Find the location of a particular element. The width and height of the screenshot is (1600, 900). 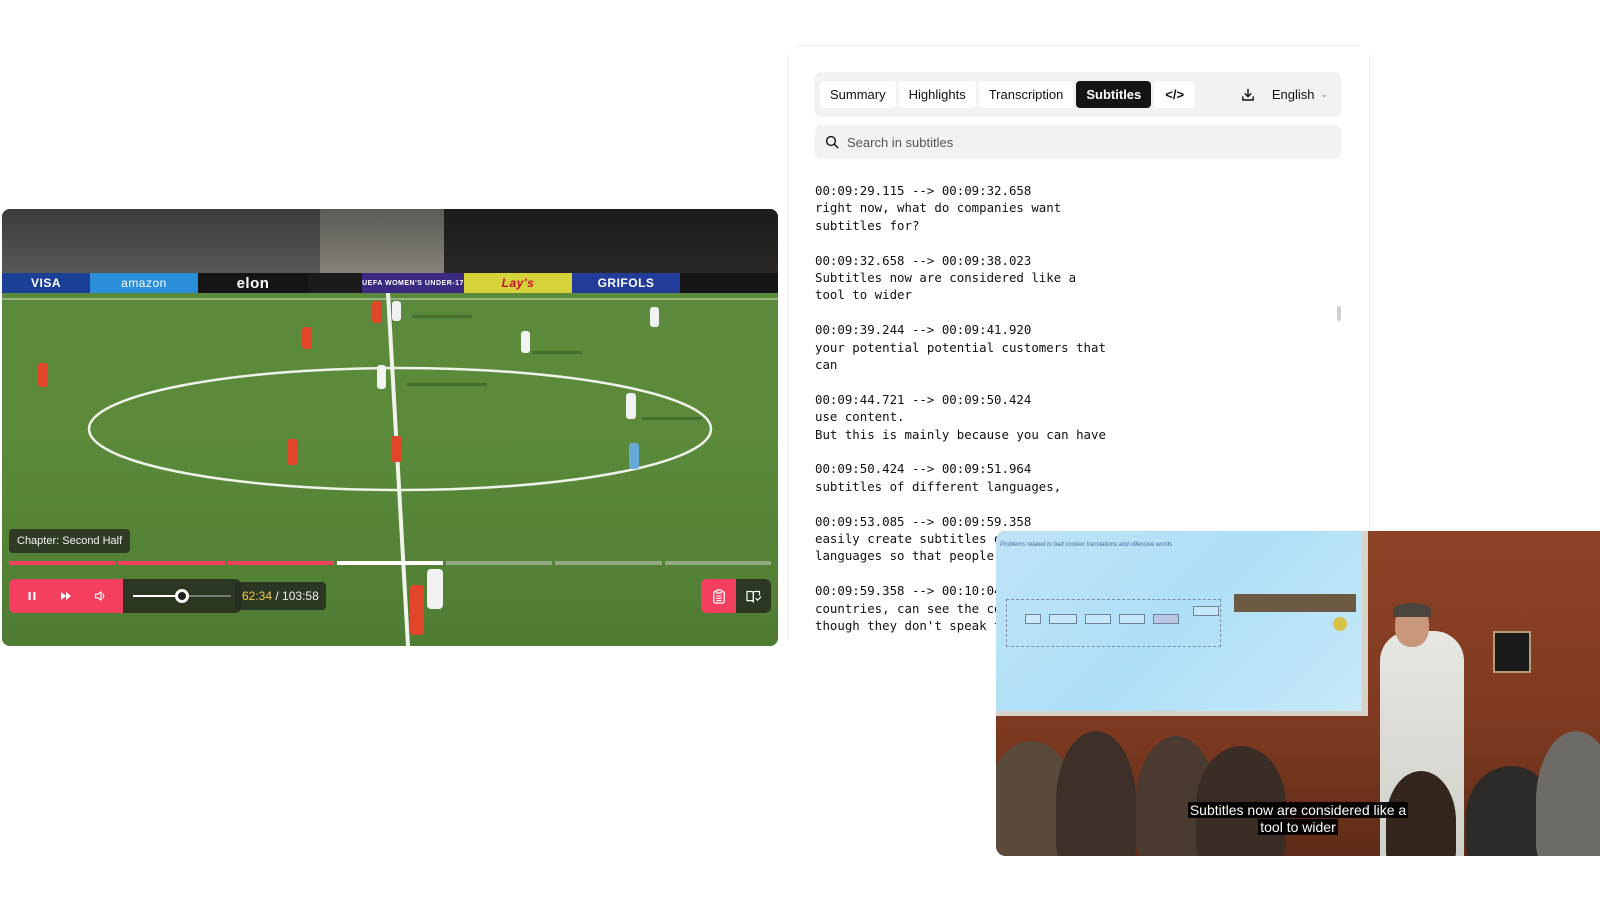

ad-elon: elon is located at coordinates (253, 283).